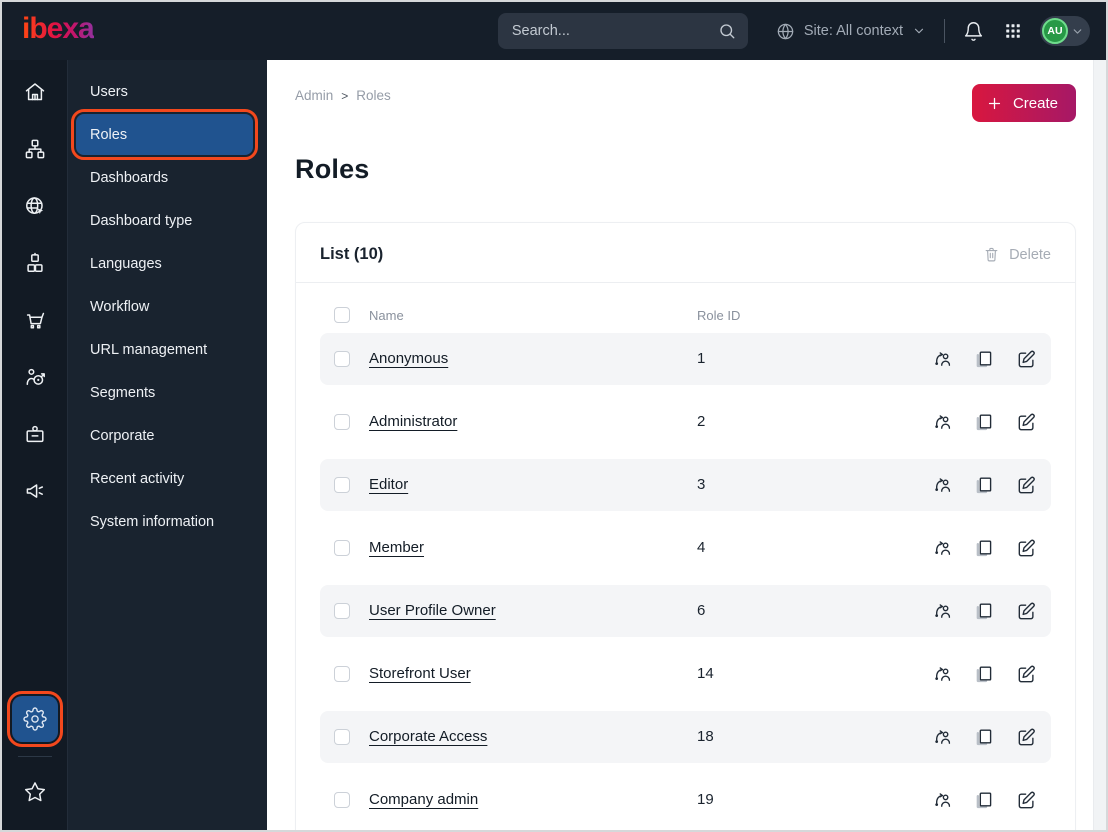  What do you see at coordinates (413, 421) in the screenshot?
I see `role-name-link: Administrator` at bounding box center [413, 421].